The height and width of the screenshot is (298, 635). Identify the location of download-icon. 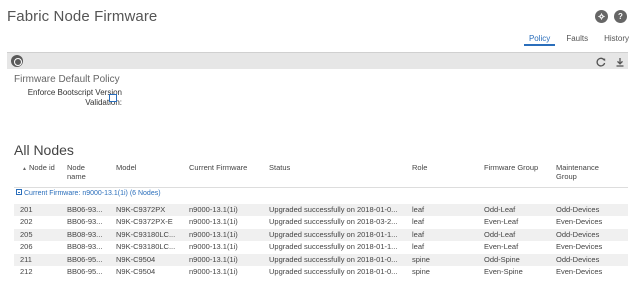
(620, 61).